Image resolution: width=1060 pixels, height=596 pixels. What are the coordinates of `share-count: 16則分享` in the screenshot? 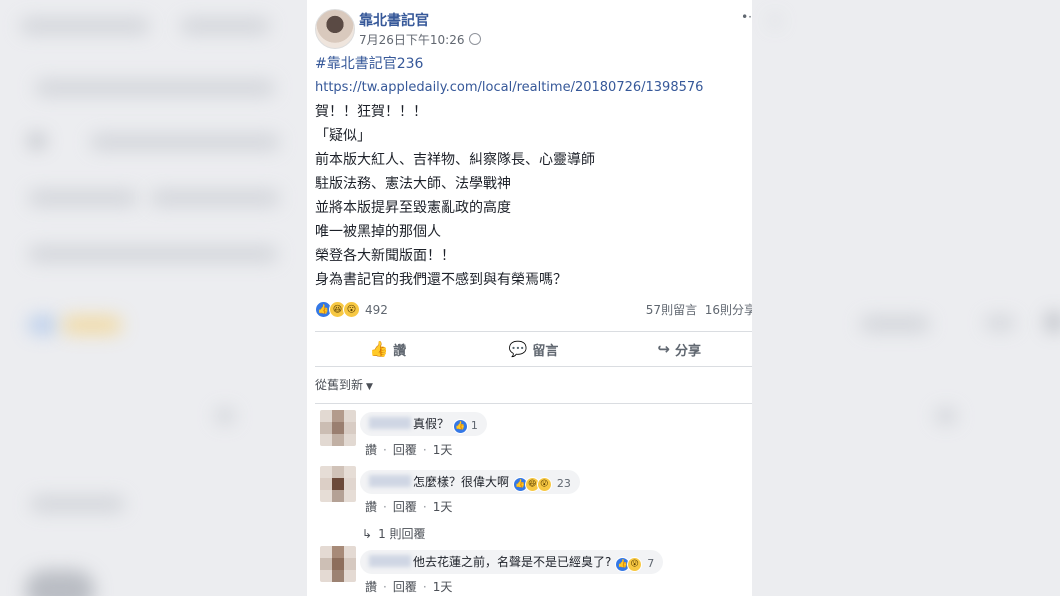 It's located at (728, 310).